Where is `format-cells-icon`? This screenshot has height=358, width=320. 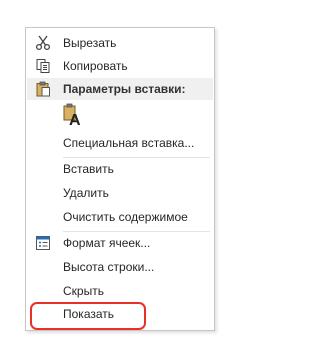 format-cells-icon is located at coordinates (43, 243).